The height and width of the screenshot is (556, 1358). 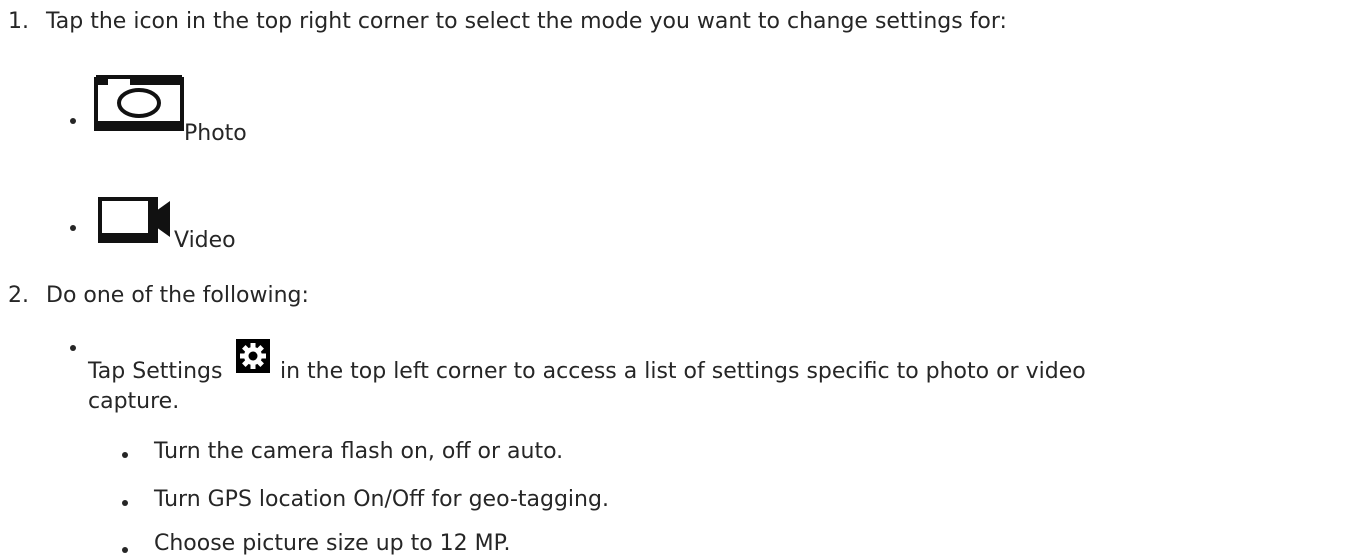 I want to click on step-2-number: 2., so click(x=18, y=295).